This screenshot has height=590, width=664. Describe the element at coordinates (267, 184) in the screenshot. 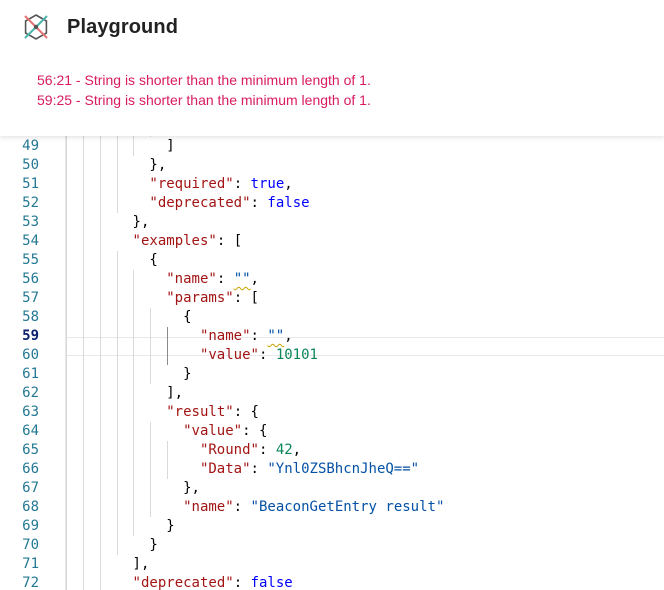

I see `code-token: true` at that location.